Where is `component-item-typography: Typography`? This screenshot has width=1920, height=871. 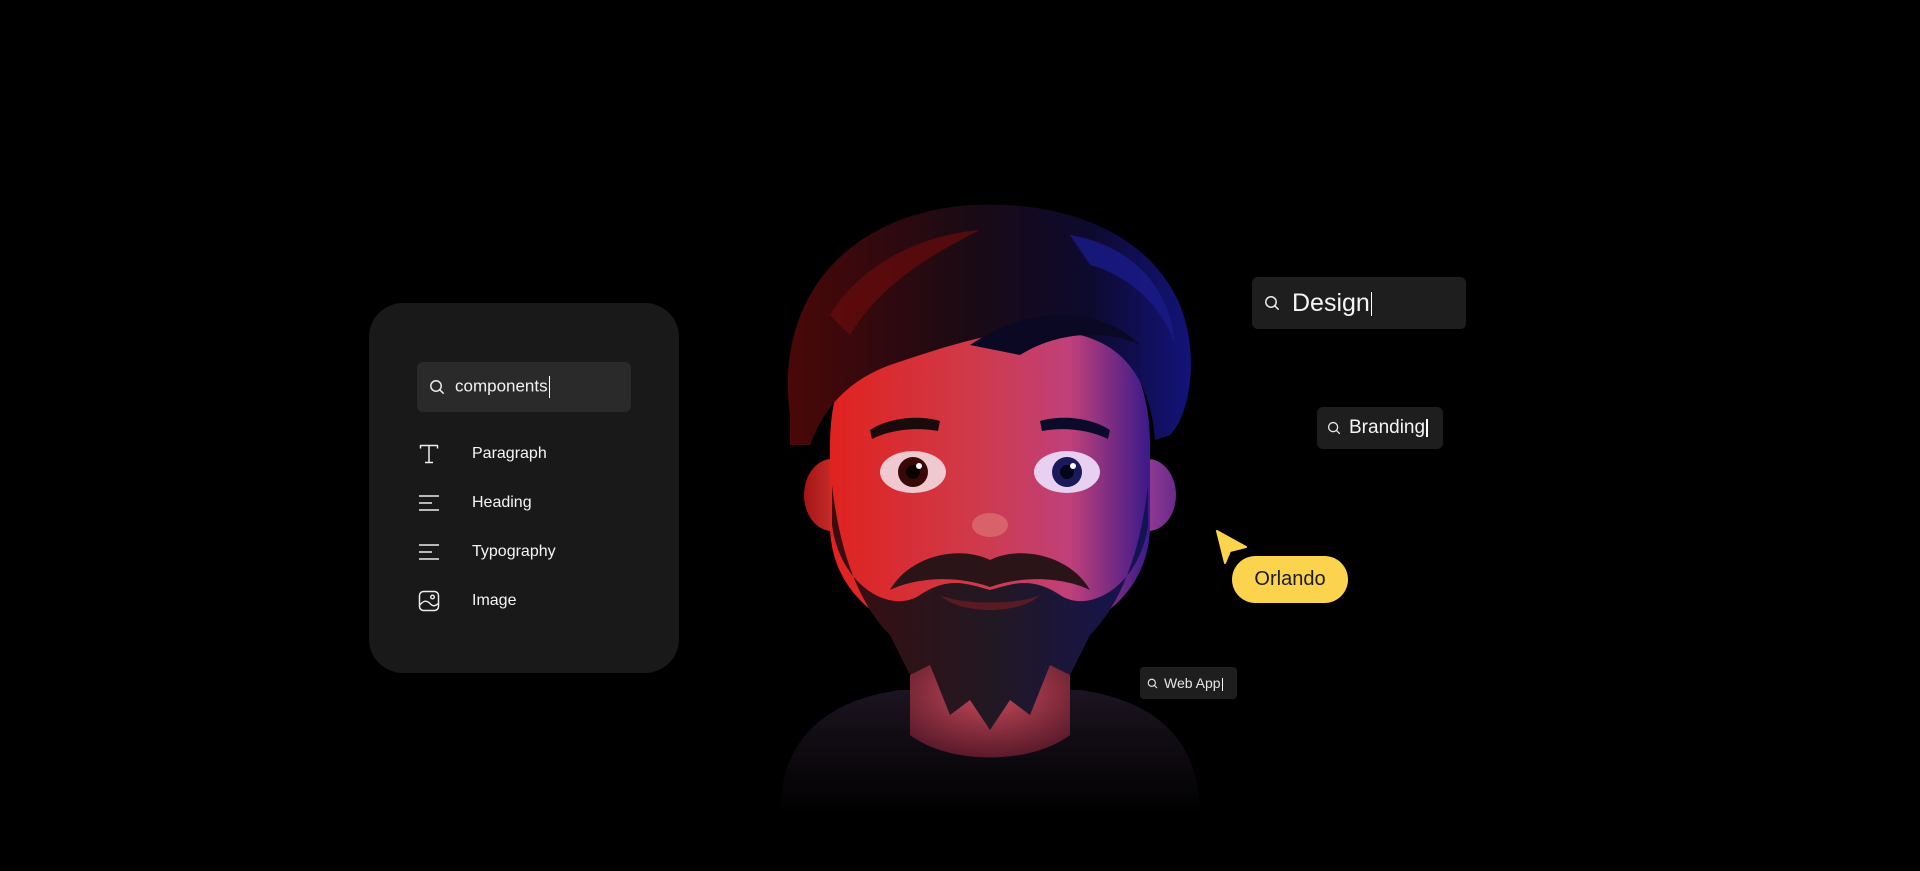
component-item-typography: Typography is located at coordinates (532, 551).